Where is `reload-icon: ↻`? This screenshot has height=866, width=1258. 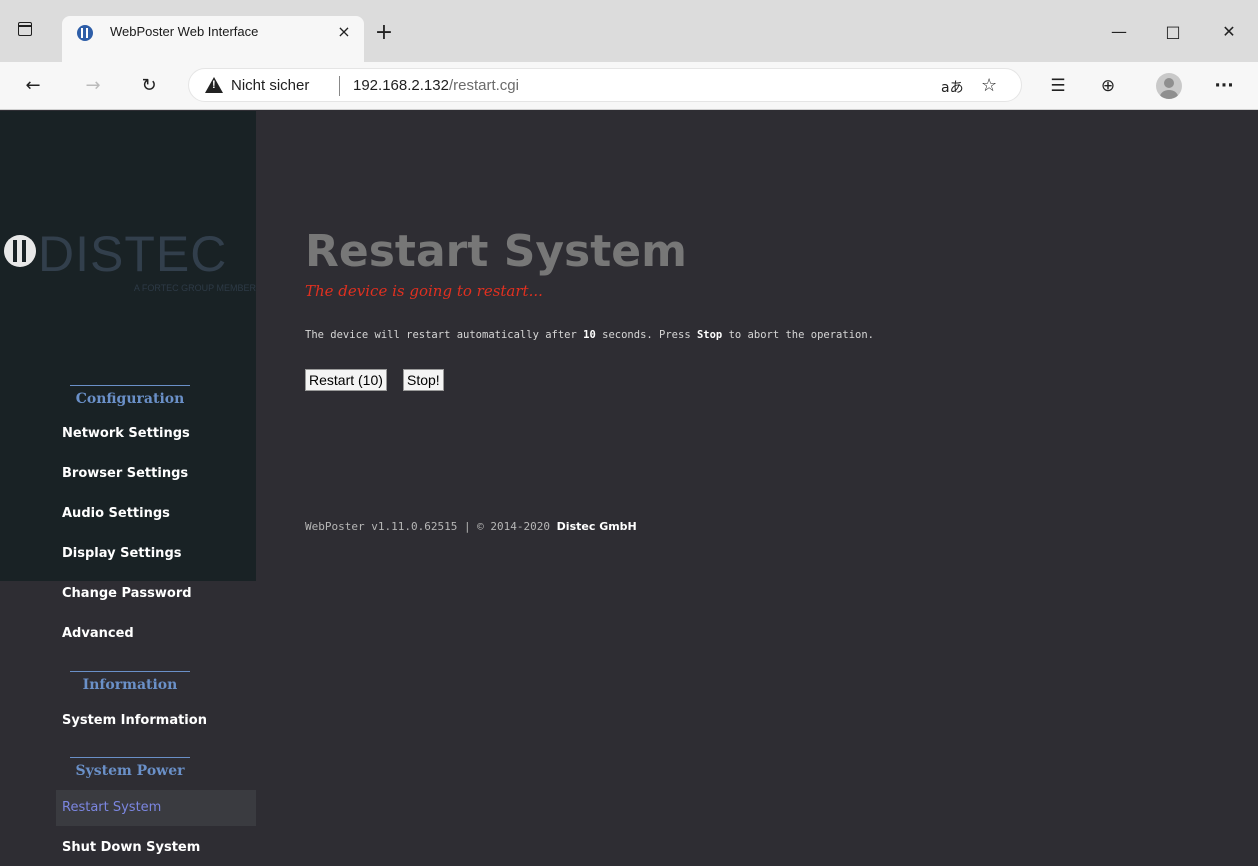
reload-icon: ↻ is located at coordinates (149, 87).